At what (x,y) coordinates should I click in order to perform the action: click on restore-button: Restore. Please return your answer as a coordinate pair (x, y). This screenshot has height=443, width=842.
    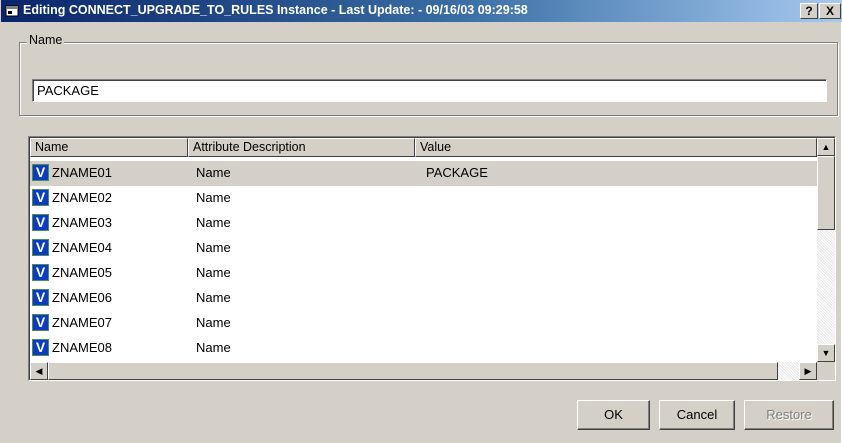
    Looking at the image, I should click on (789, 415).